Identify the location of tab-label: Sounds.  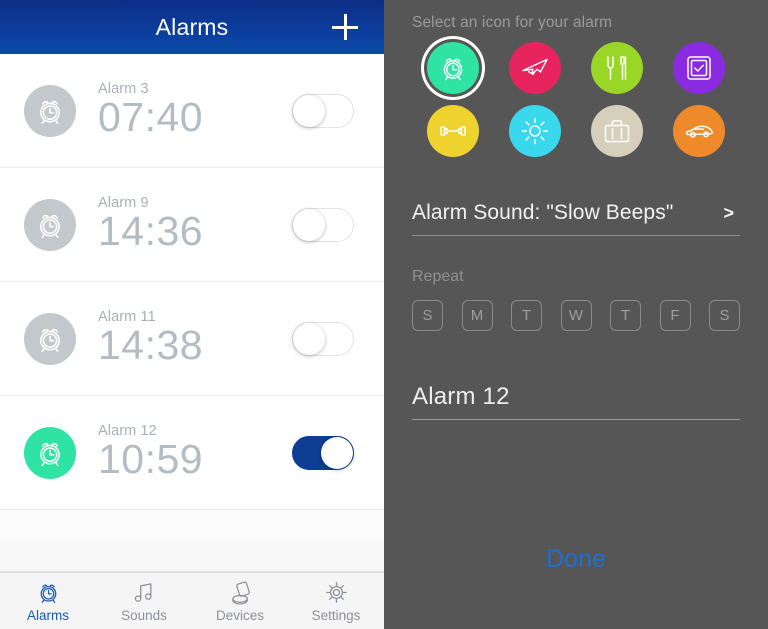
(144, 615).